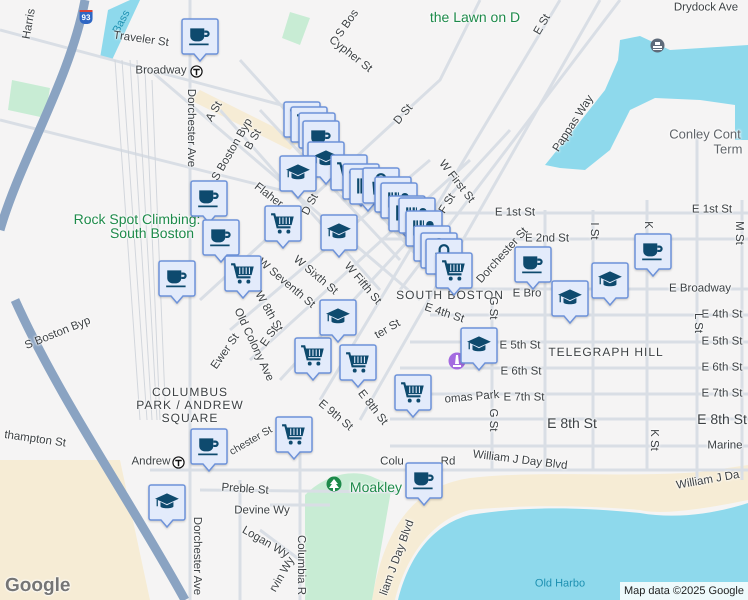 This screenshot has width=748, height=600. Describe the element at coordinates (560, 584) in the screenshot. I see `water-label: Old Harbo` at that location.